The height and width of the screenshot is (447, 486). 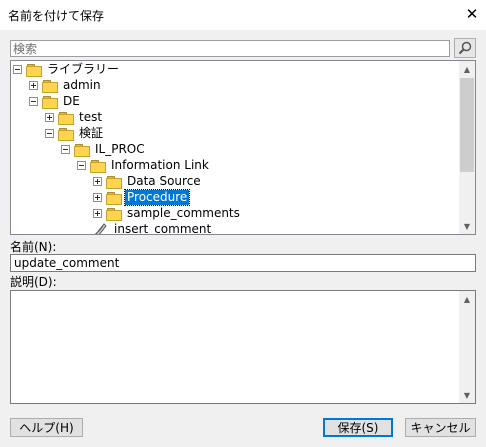 I want to click on window-title: 名前を付けて保存, so click(x=56, y=16).